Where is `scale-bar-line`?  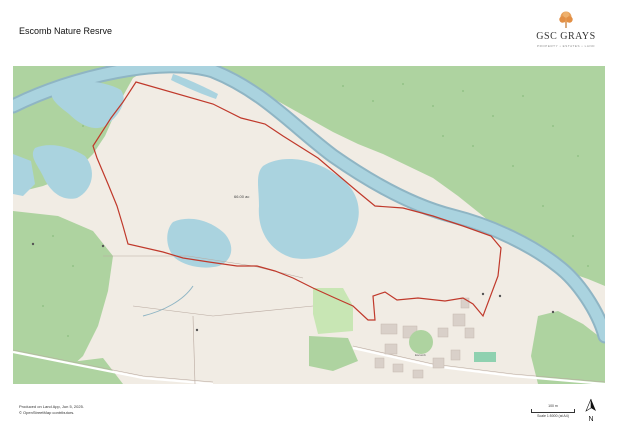 scale-bar-line is located at coordinates (553, 411).